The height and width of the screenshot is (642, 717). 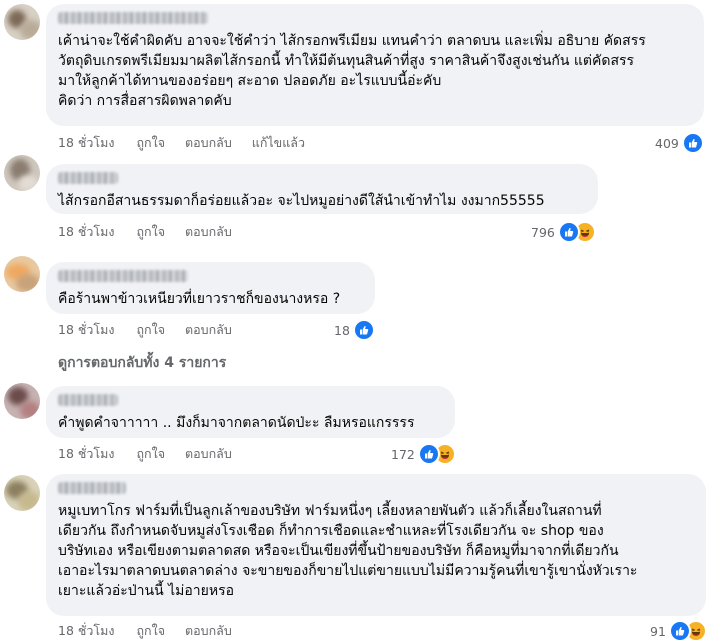 I want to click on reaction-count: 409, so click(x=667, y=143).